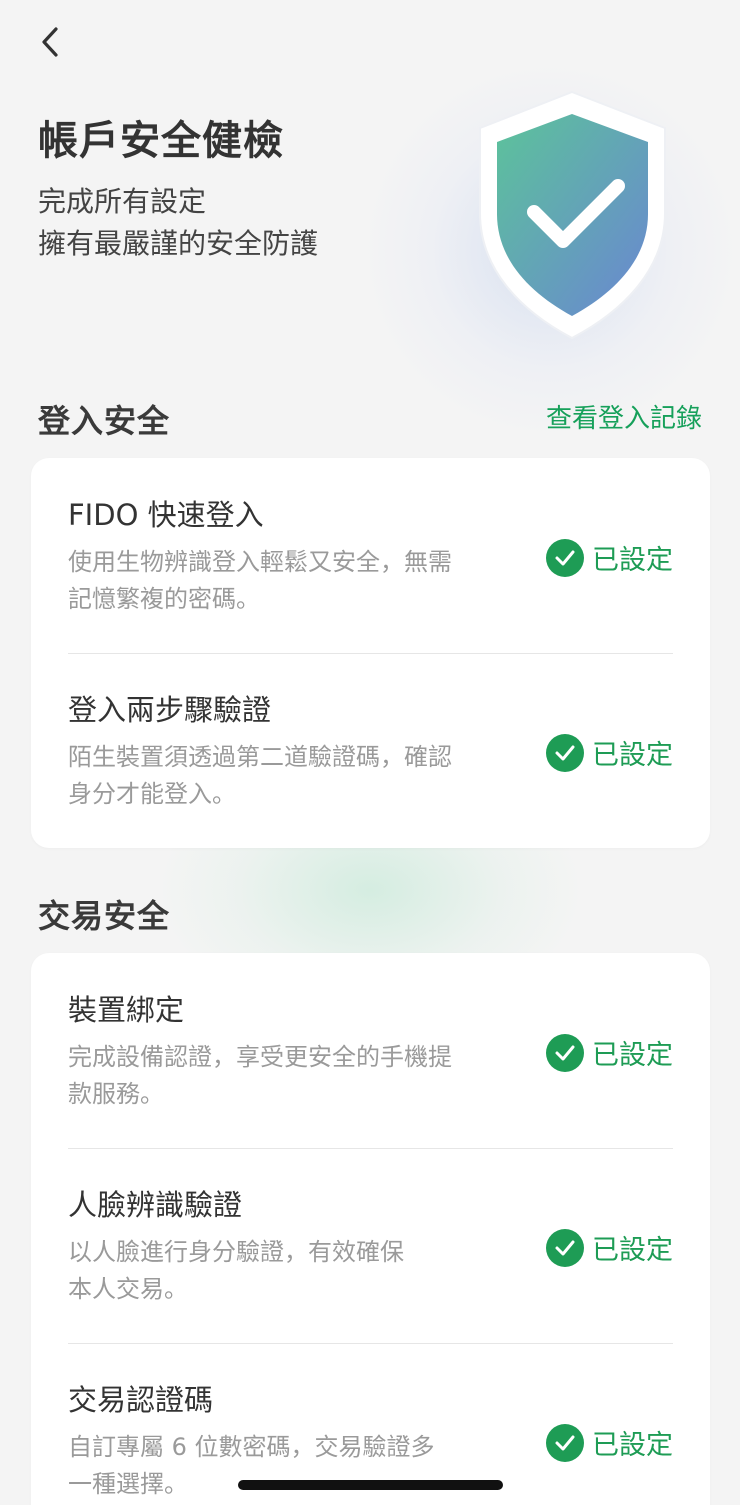 Image resolution: width=740 pixels, height=1505 pixels. I want to click on section-title-login: 登入安全, so click(104, 421).